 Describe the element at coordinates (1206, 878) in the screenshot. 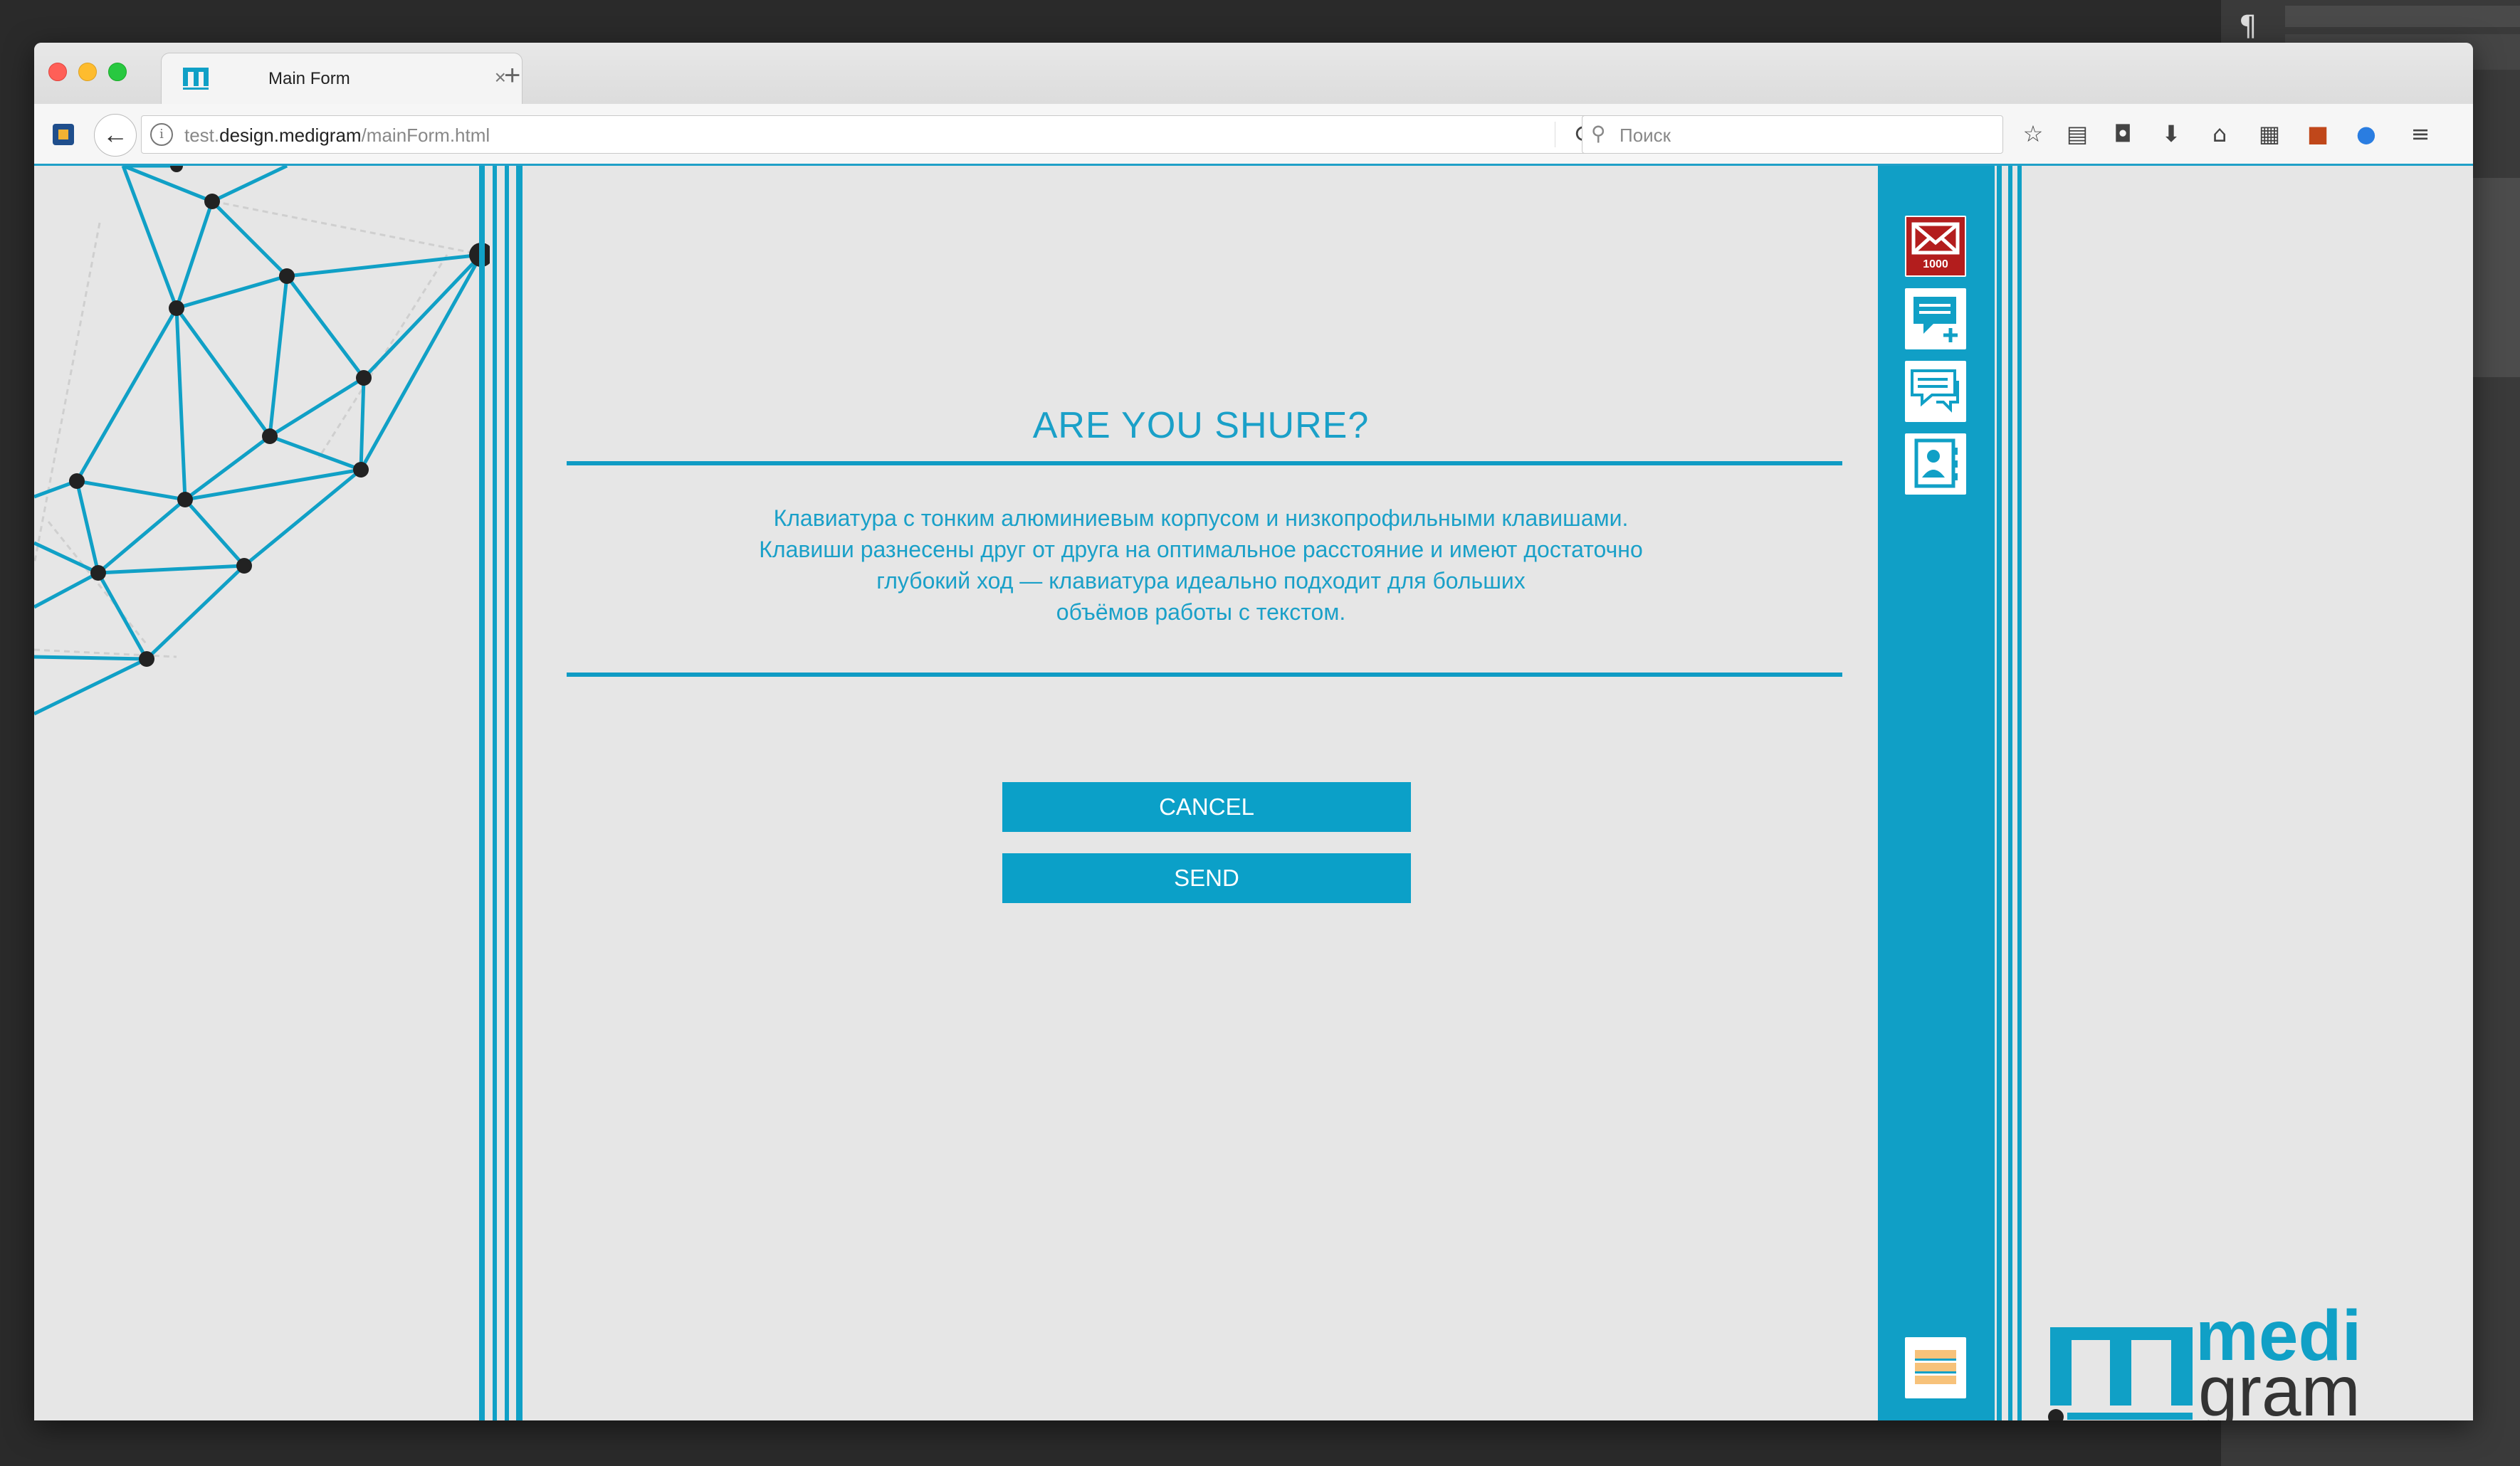

I see `send-button: SEND` at that location.